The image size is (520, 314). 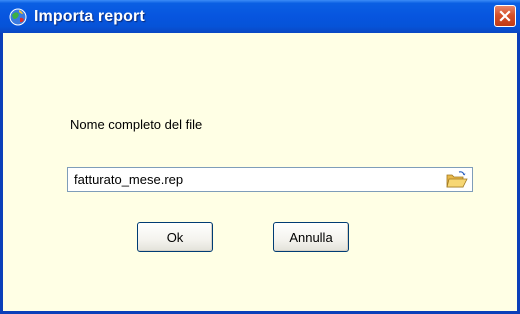 I want to click on file-path-field, so click(x=270, y=179).